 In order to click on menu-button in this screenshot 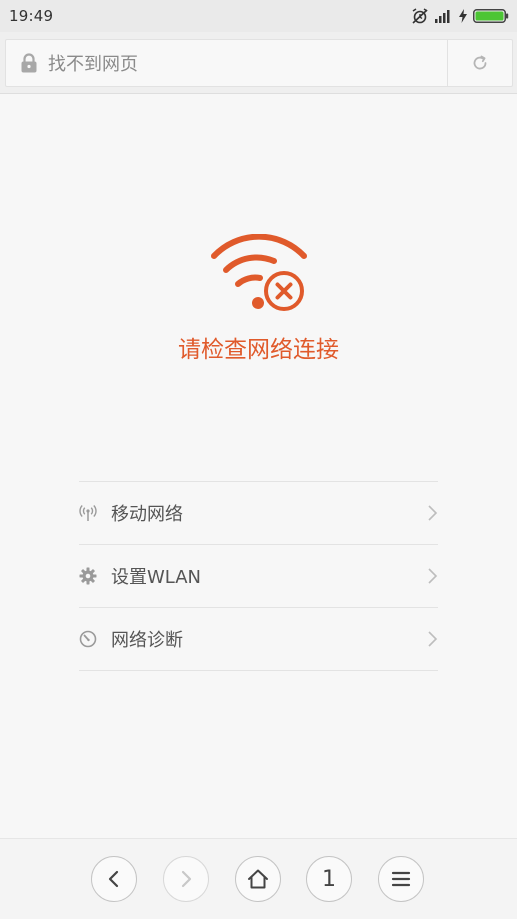, I will do `click(401, 879)`.